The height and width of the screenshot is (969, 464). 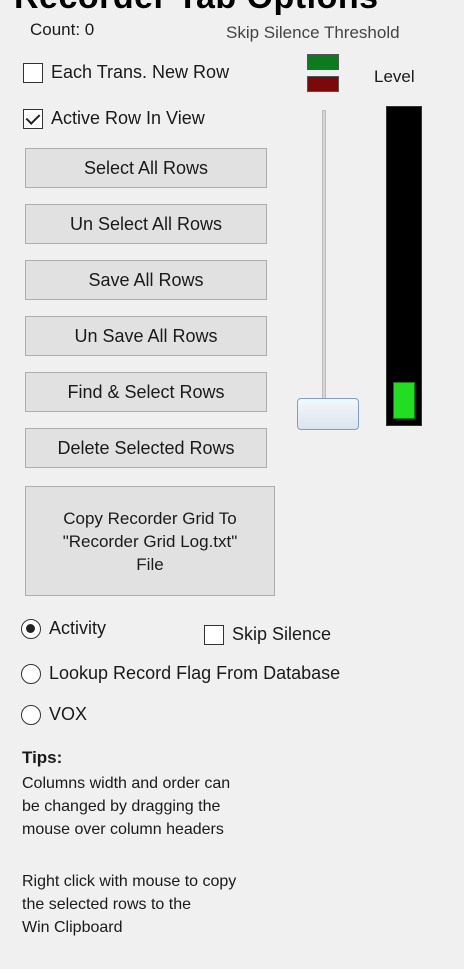 I want to click on button-line: "Recorder Grid Log.txt", so click(x=150, y=541).